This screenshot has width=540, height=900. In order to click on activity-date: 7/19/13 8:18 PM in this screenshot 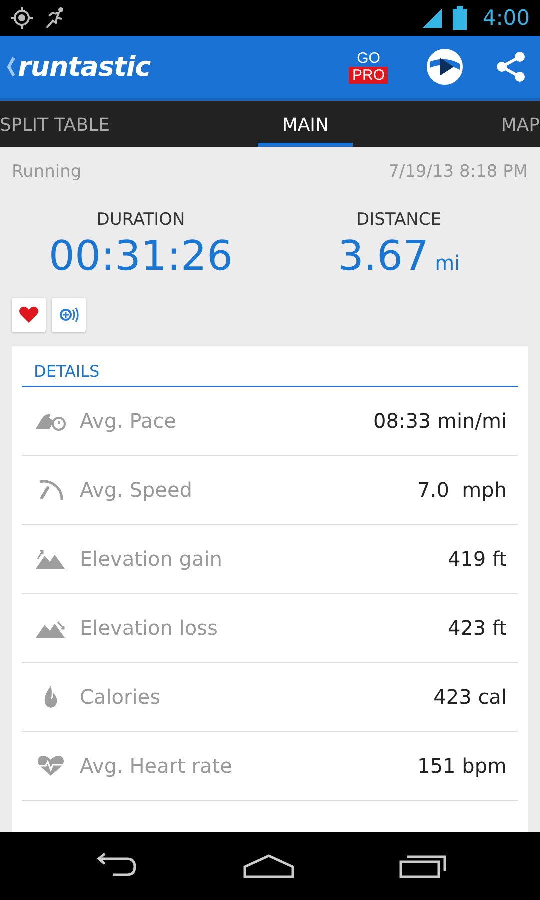, I will do `click(458, 172)`.